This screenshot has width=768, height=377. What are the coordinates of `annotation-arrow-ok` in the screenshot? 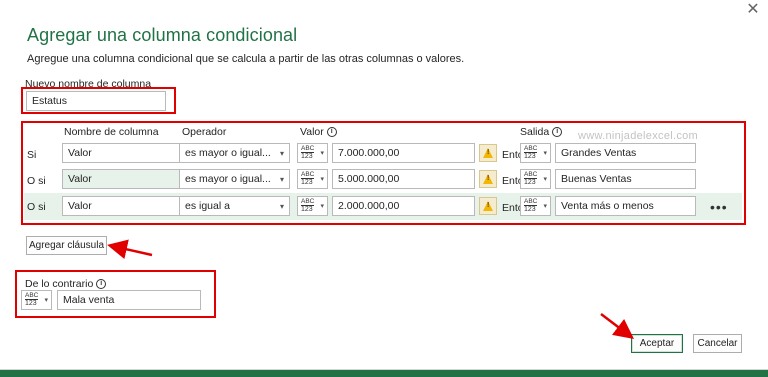 It's located at (617, 326).